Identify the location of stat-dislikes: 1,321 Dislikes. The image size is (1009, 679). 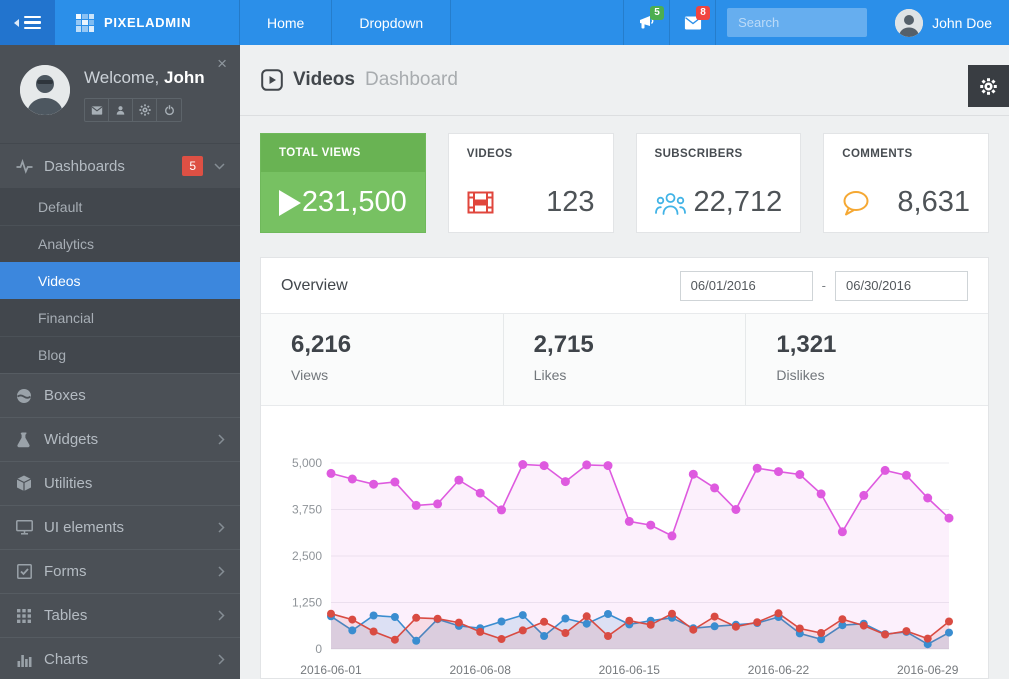
(866, 359).